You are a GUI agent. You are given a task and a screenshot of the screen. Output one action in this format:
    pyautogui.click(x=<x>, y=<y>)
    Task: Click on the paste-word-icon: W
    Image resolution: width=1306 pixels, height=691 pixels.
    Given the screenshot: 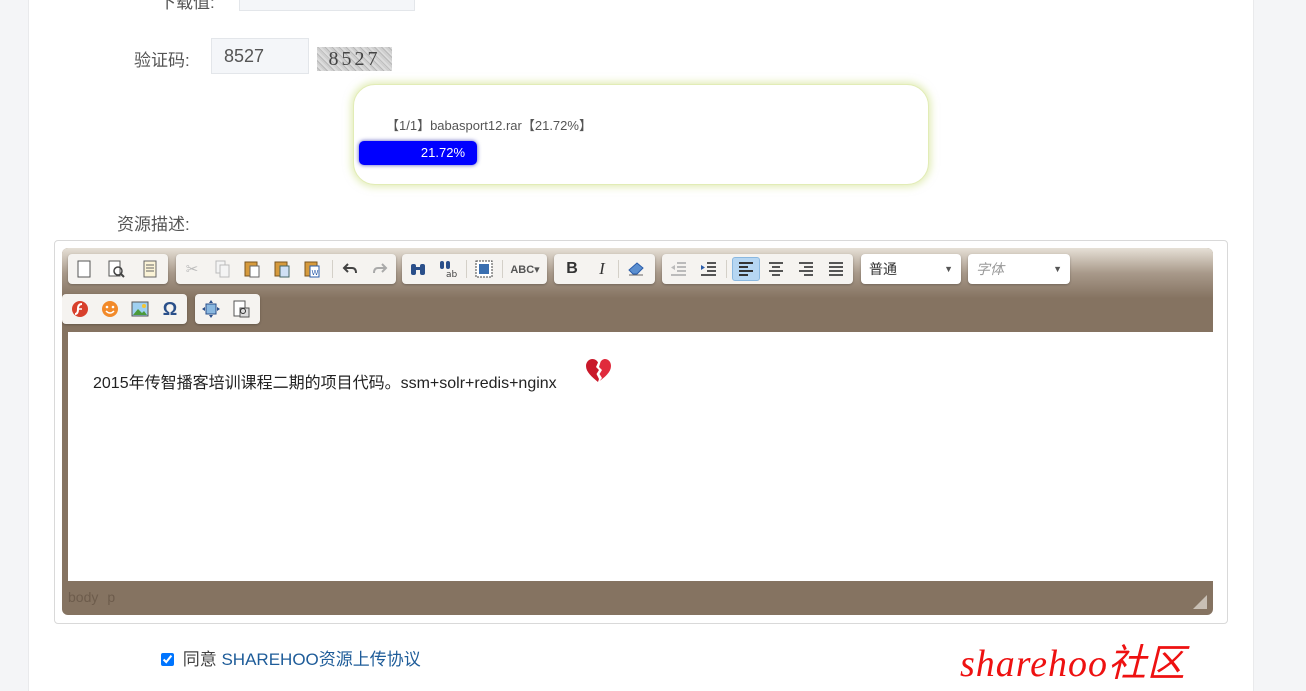 What is the action you would take?
    pyautogui.click(x=312, y=269)
    